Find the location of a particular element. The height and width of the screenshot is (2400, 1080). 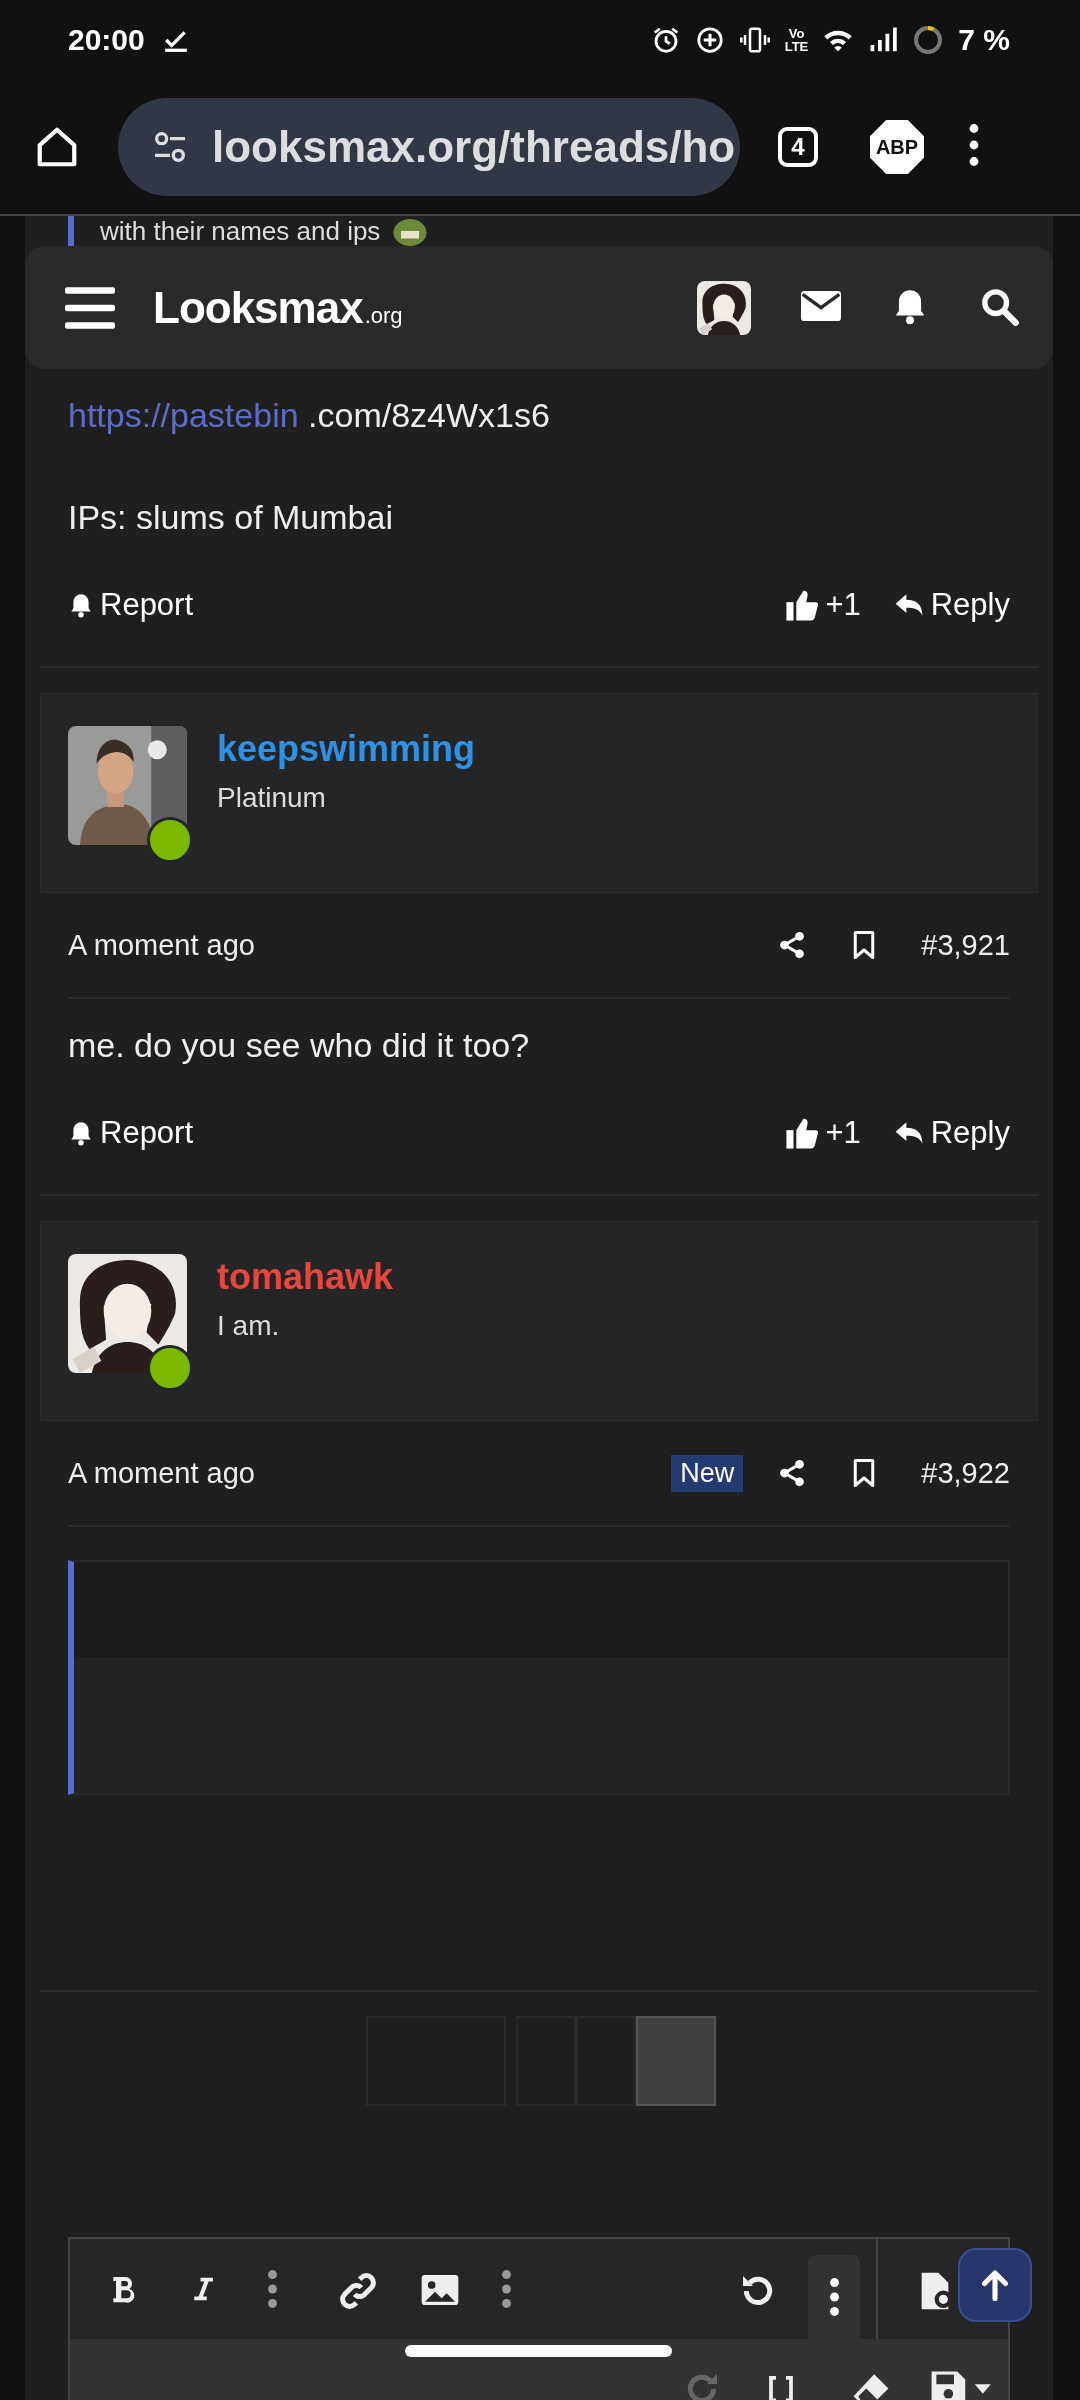

more-button is located at coordinates (834, 2297).